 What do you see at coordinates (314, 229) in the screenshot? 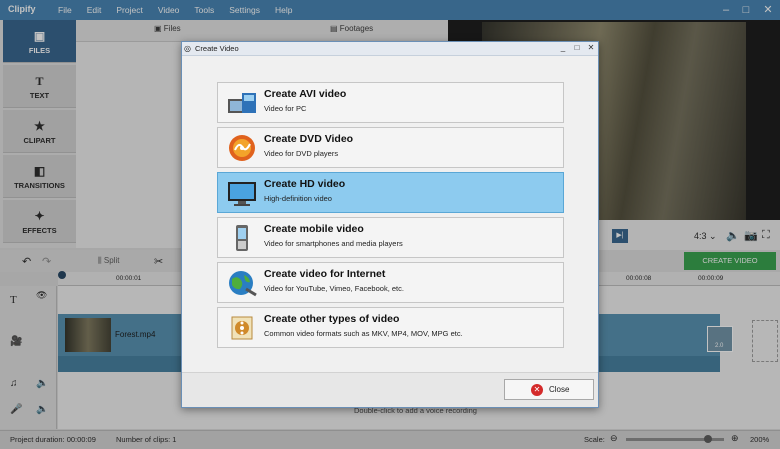
I see `option-title: Create mobile video` at bounding box center [314, 229].